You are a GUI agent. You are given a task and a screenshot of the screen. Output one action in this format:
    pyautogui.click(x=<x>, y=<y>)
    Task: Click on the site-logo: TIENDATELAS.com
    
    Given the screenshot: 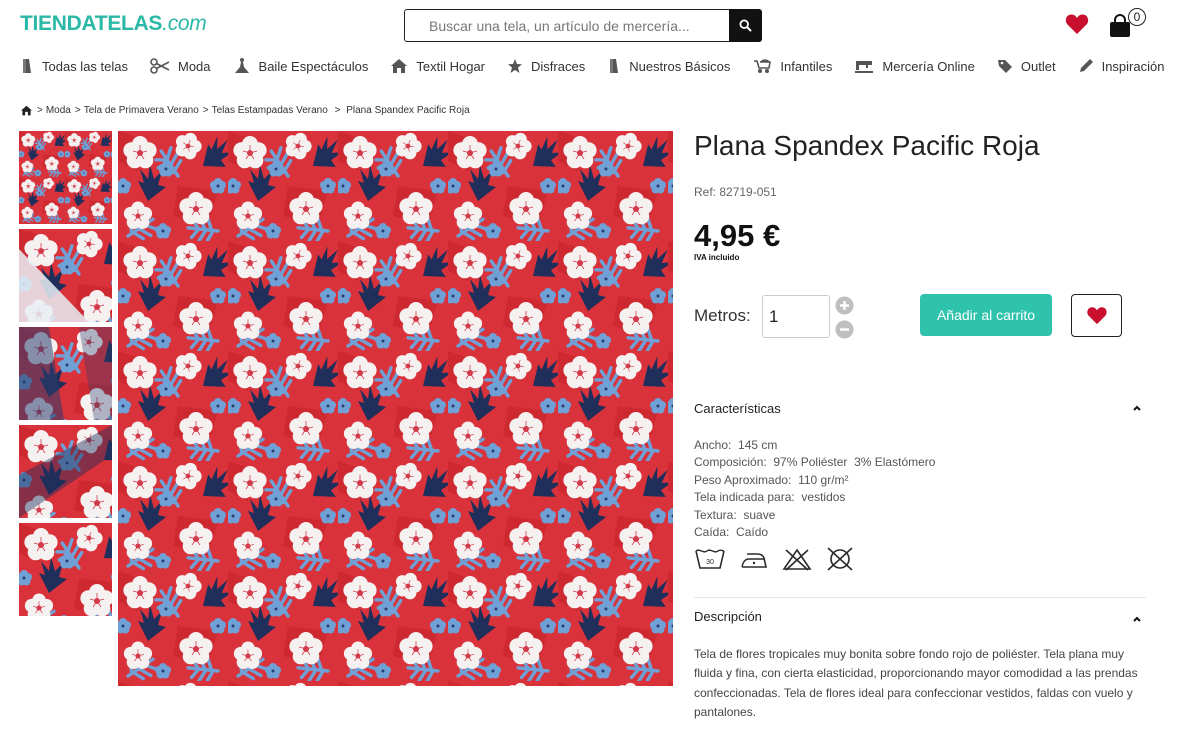 What is the action you would take?
    pyautogui.click(x=113, y=24)
    